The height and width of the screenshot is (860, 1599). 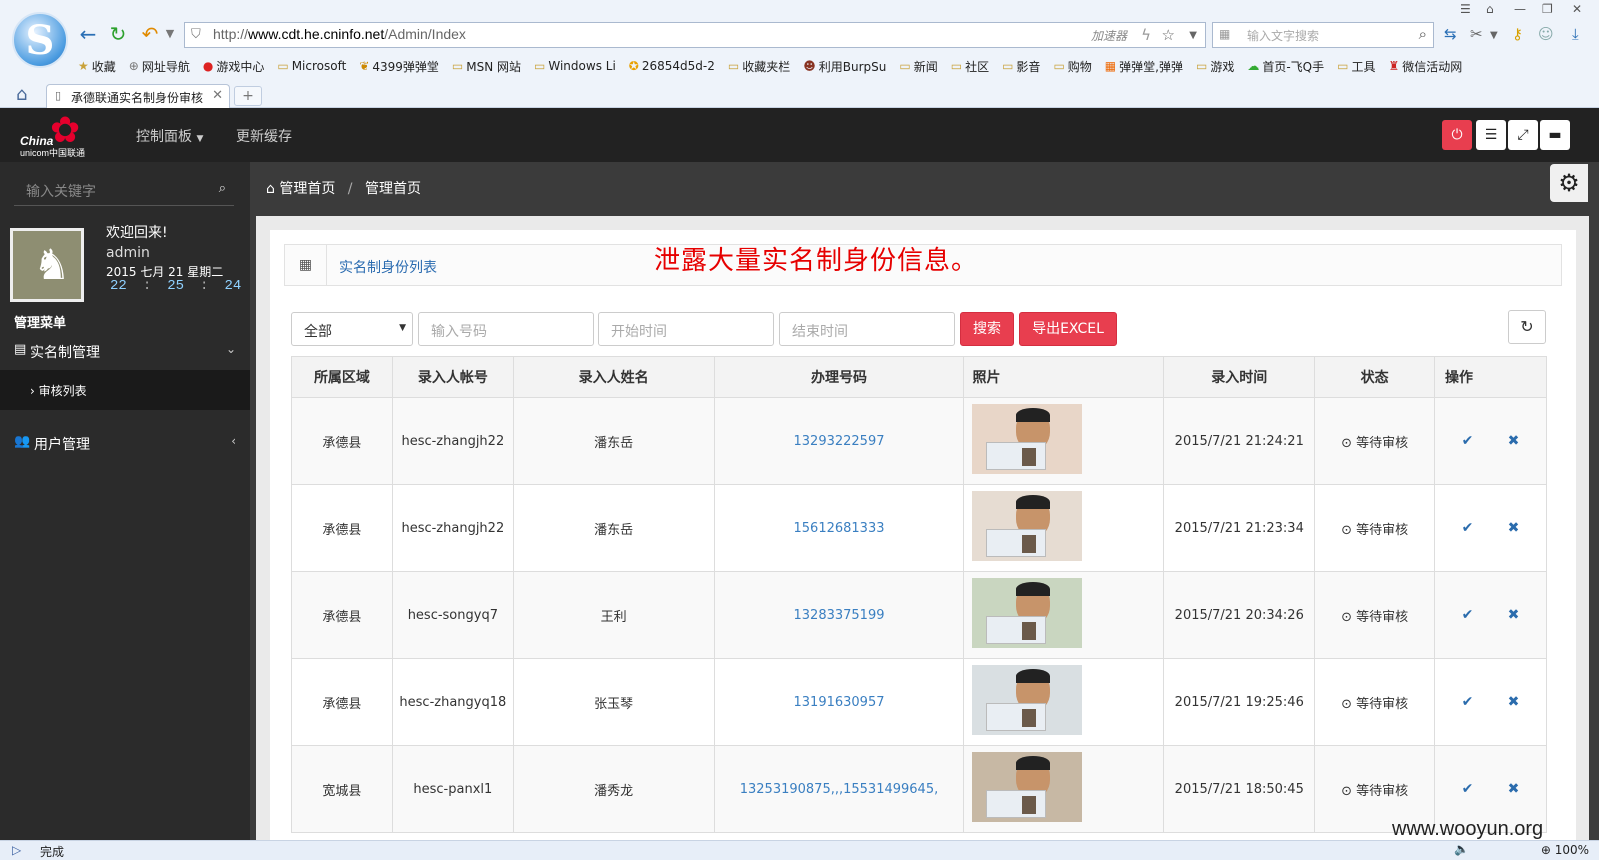 I want to click on tools-dropdown-icon: ▼, so click(x=1494, y=35).